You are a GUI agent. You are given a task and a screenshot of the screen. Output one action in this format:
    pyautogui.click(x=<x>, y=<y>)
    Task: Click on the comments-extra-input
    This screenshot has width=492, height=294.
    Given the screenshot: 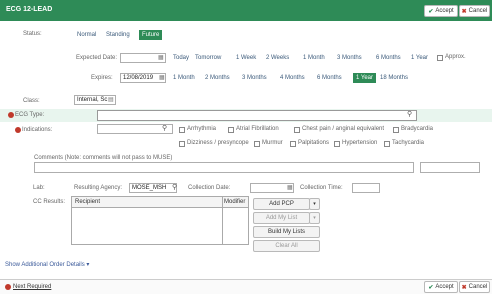 What is the action you would take?
    pyautogui.click(x=450, y=167)
    